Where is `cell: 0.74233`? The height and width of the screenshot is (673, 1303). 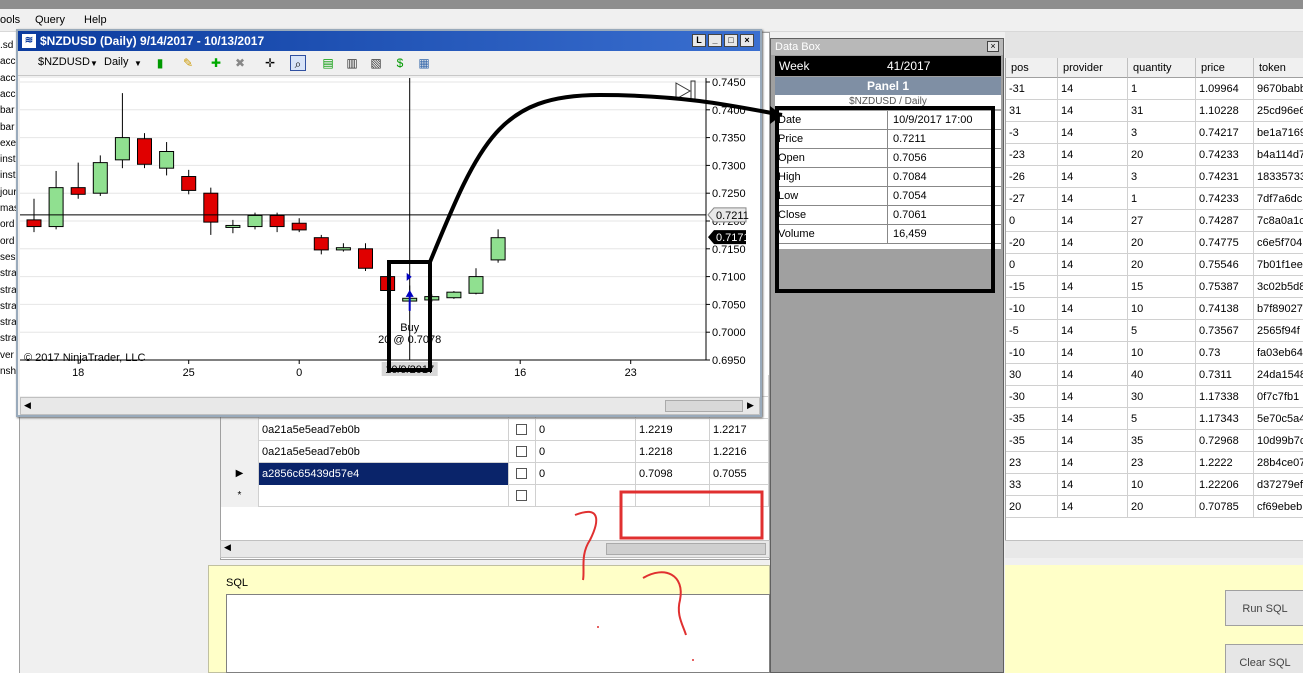 cell: 0.74233 is located at coordinates (1225, 199).